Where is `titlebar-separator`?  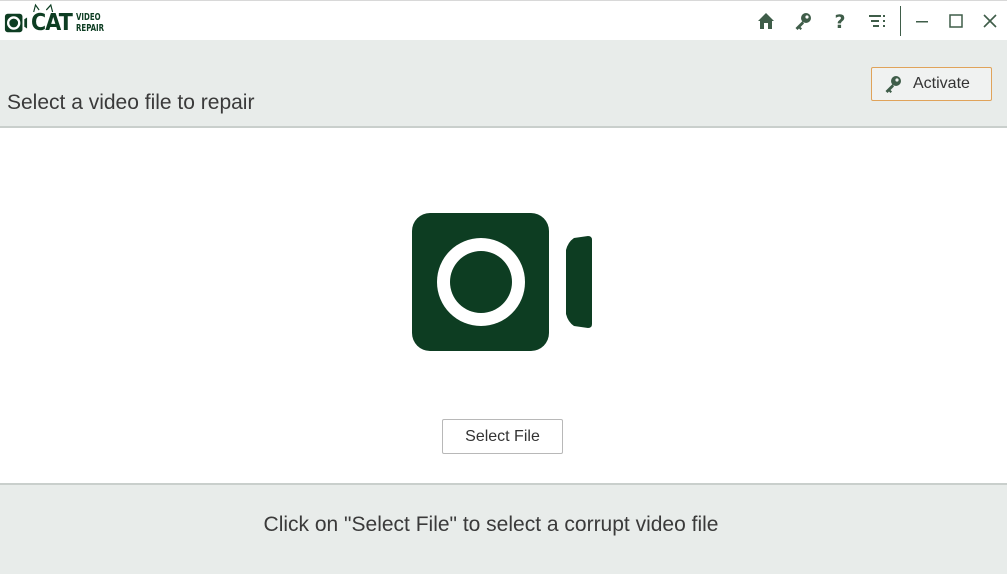 titlebar-separator is located at coordinates (900, 21).